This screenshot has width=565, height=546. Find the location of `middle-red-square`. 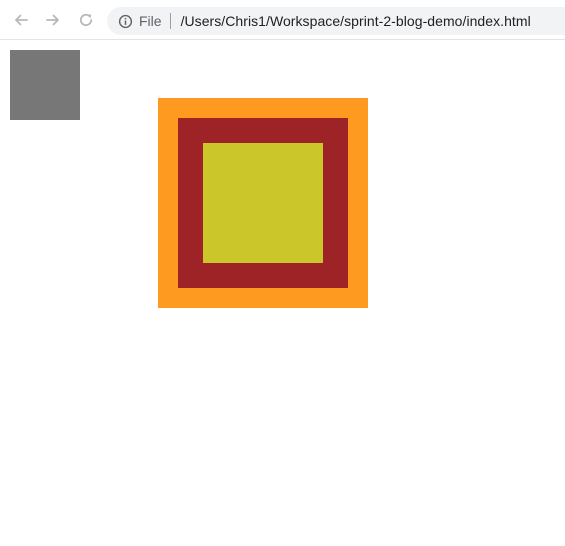

middle-red-square is located at coordinates (263, 203).